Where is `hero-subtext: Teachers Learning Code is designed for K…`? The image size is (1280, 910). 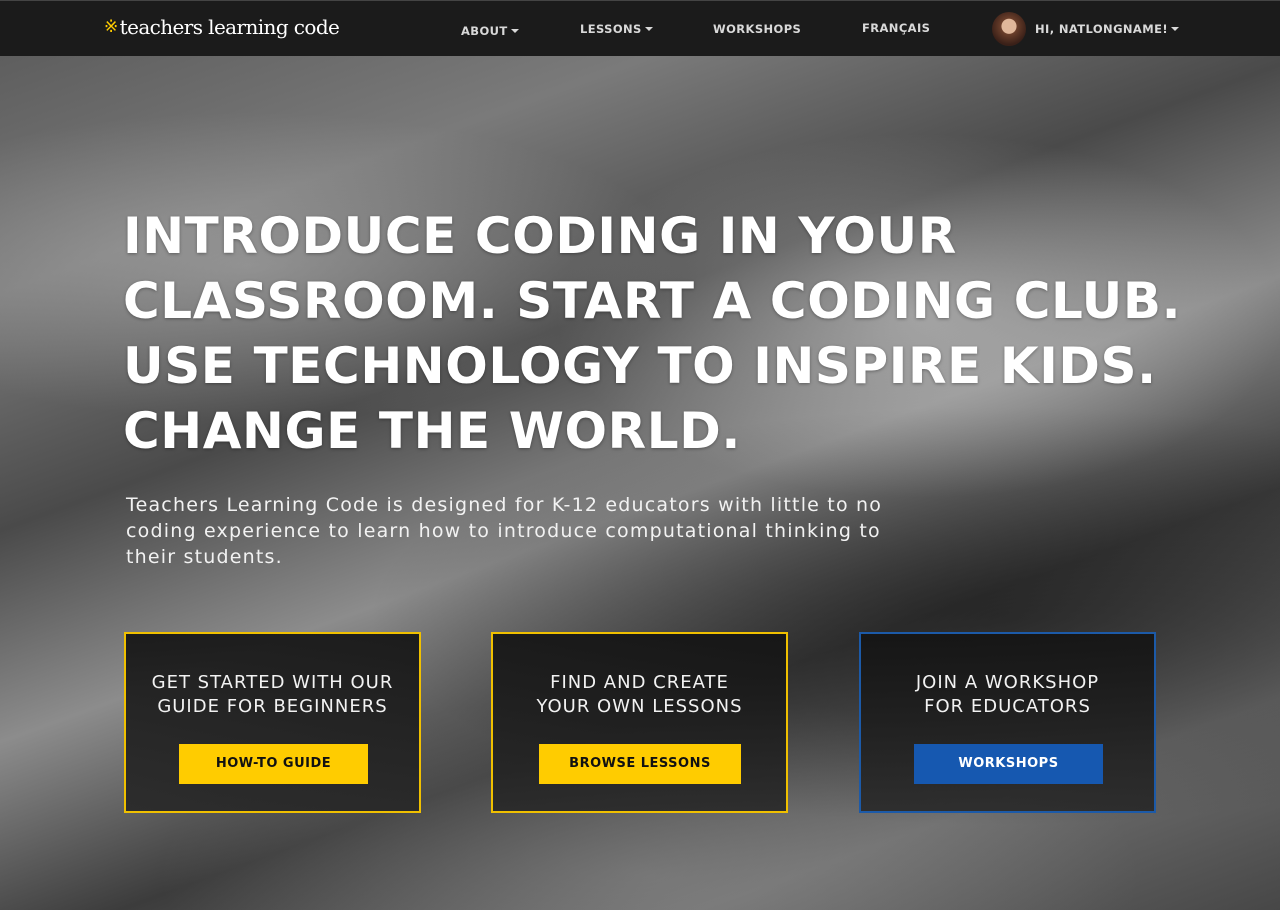
hero-subtext: Teachers Learning Code is designed for K… is located at coordinates (504, 531).